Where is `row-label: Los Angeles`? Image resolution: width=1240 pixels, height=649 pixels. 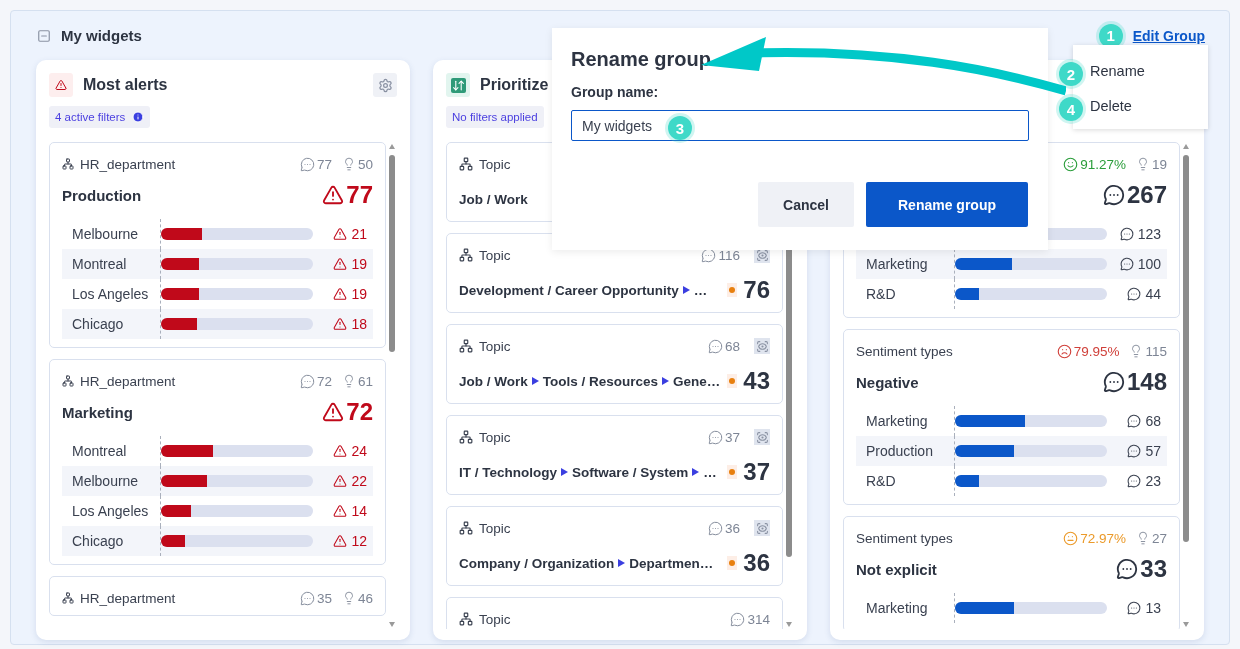 row-label: Los Angeles is located at coordinates (111, 294).